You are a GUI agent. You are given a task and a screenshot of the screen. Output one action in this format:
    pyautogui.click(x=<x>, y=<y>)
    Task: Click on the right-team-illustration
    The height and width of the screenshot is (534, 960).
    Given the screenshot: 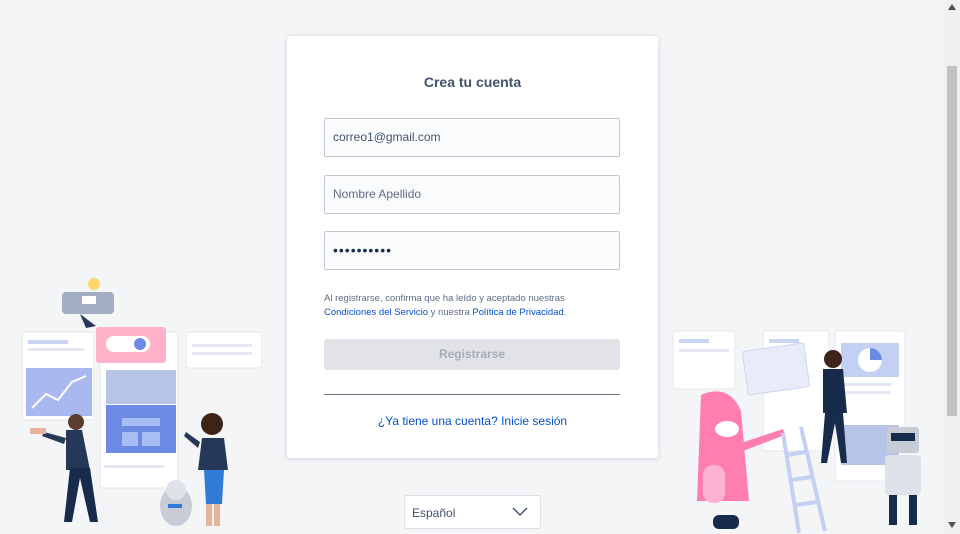 What is the action you would take?
    pyautogui.click(x=796, y=432)
    